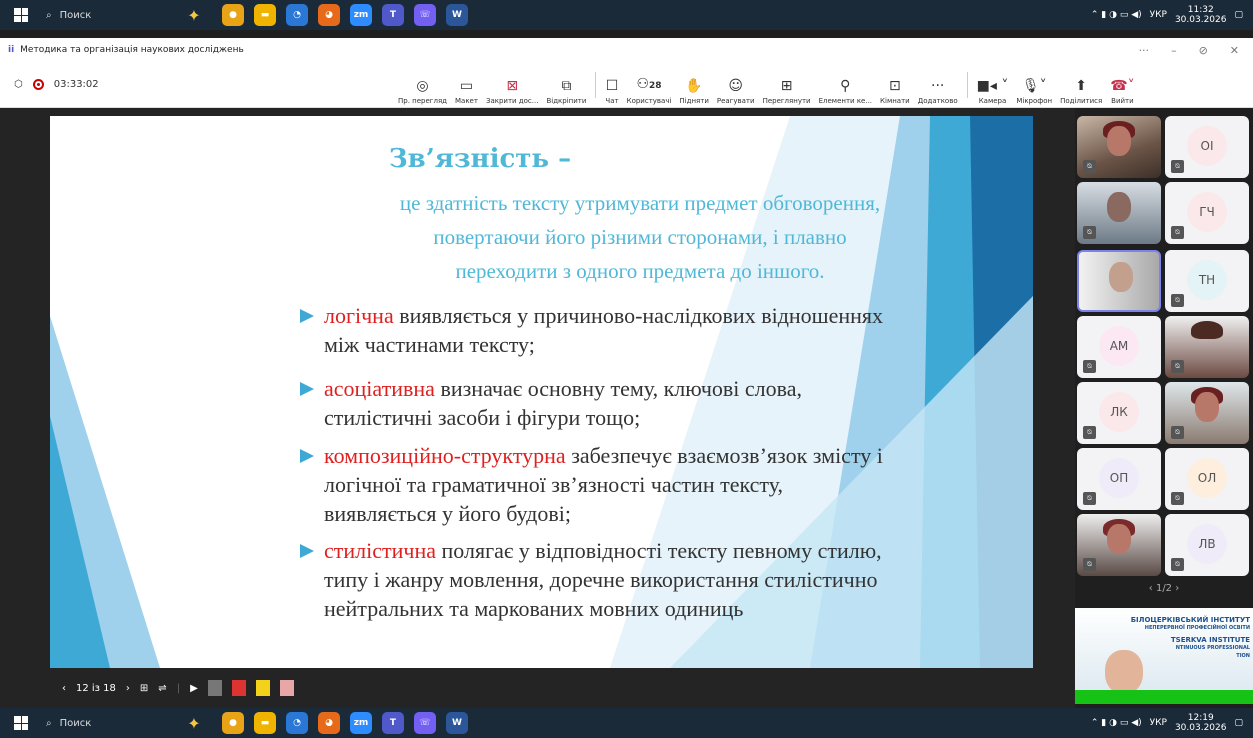 The image size is (1253, 738). I want to click on avatar: ОЛ, so click(1207, 477).